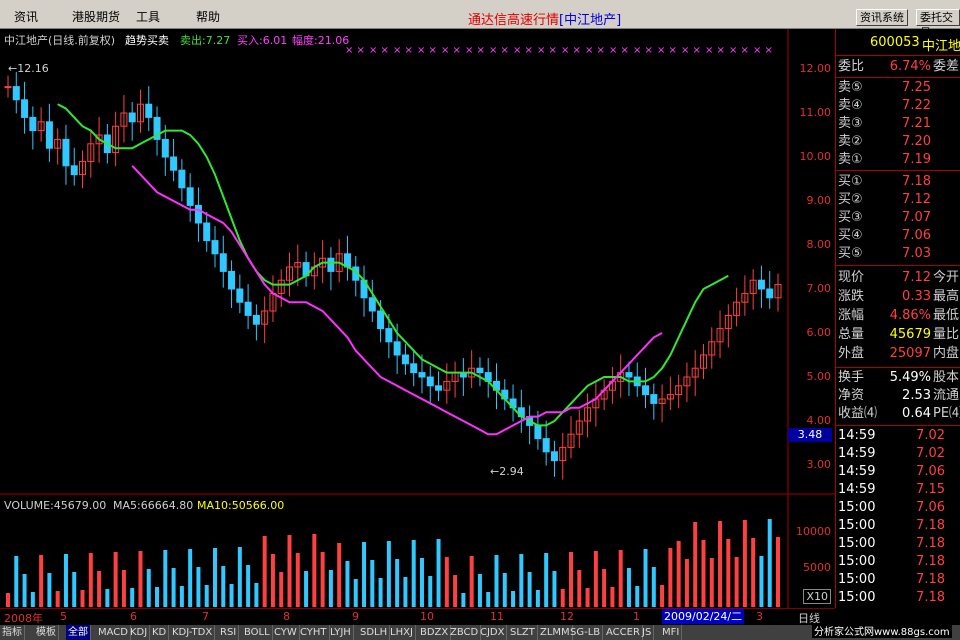  Describe the element at coordinates (402, 632) in the screenshot. I see `indicator-tab: LHXJ` at that location.